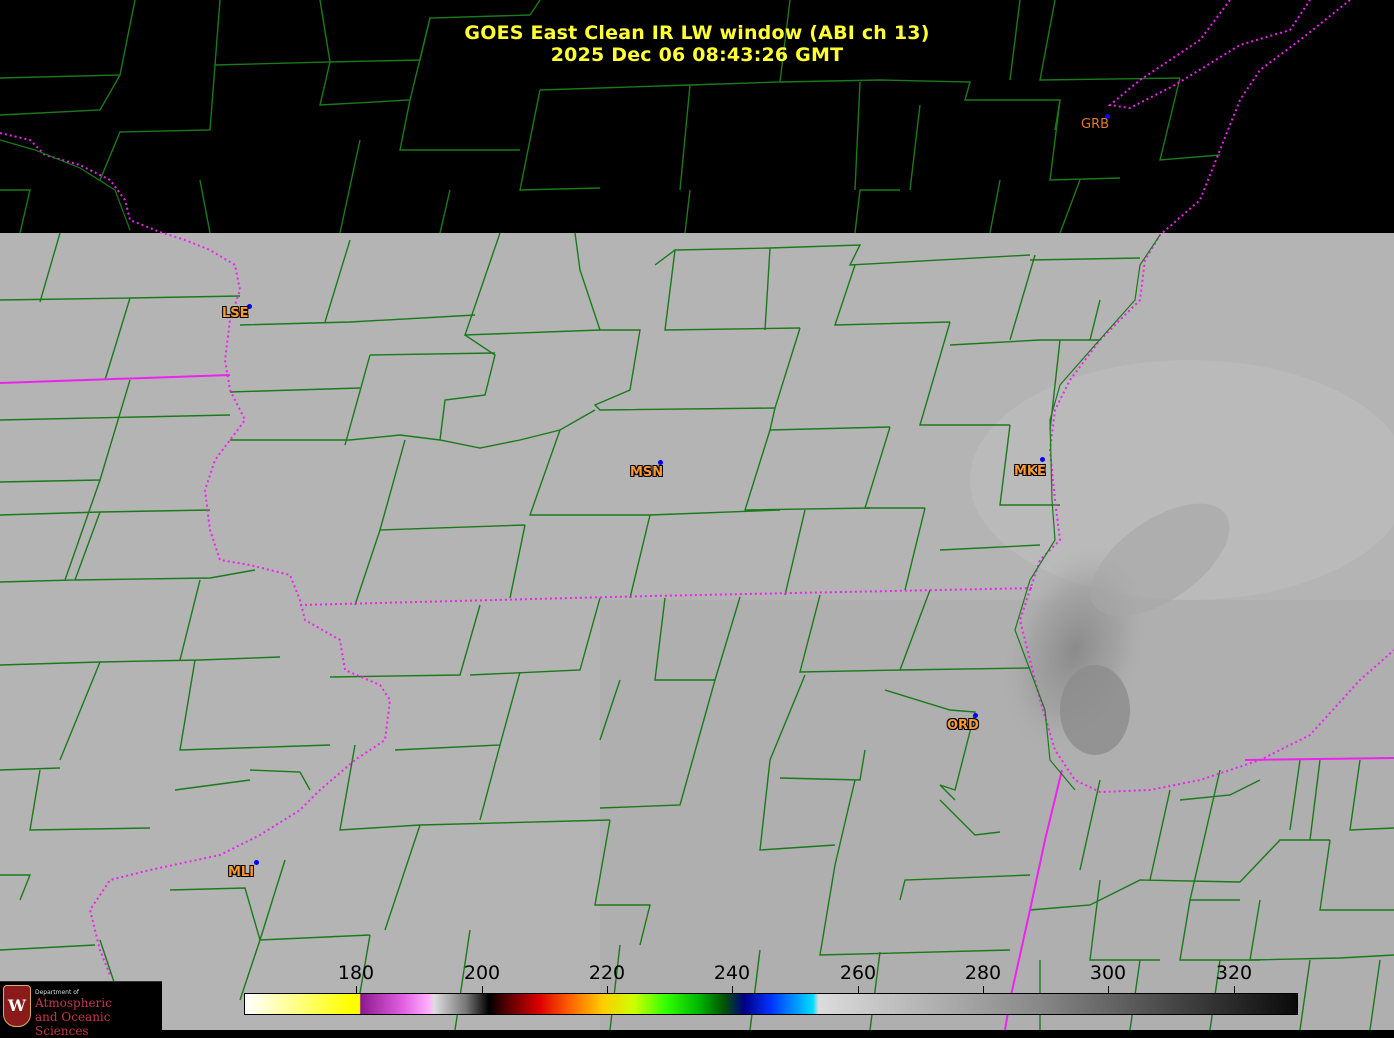 This screenshot has width=1394, height=1038. What do you see at coordinates (241, 872) in the screenshot?
I see `station-label: MLI` at bounding box center [241, 872].